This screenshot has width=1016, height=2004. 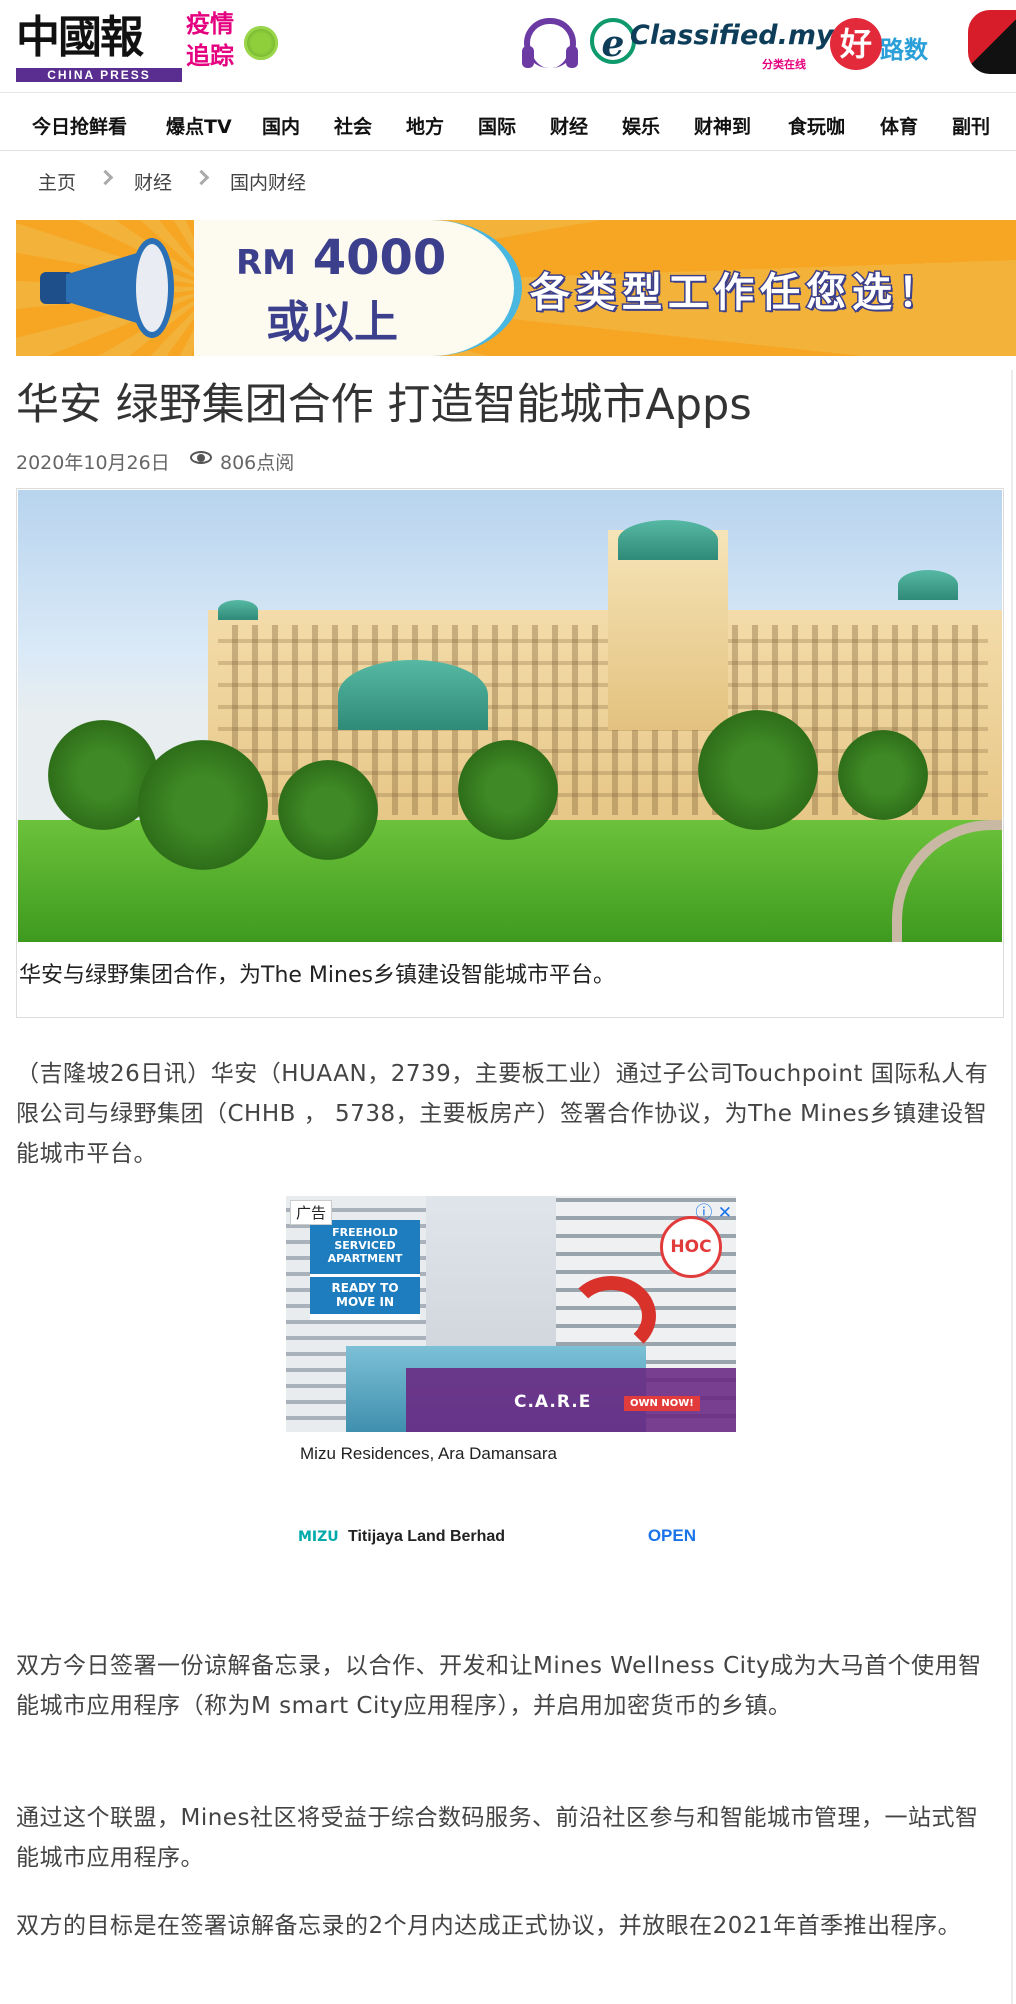 I want to click on logo-chinese: 中國報, so click(x=80, y=37).